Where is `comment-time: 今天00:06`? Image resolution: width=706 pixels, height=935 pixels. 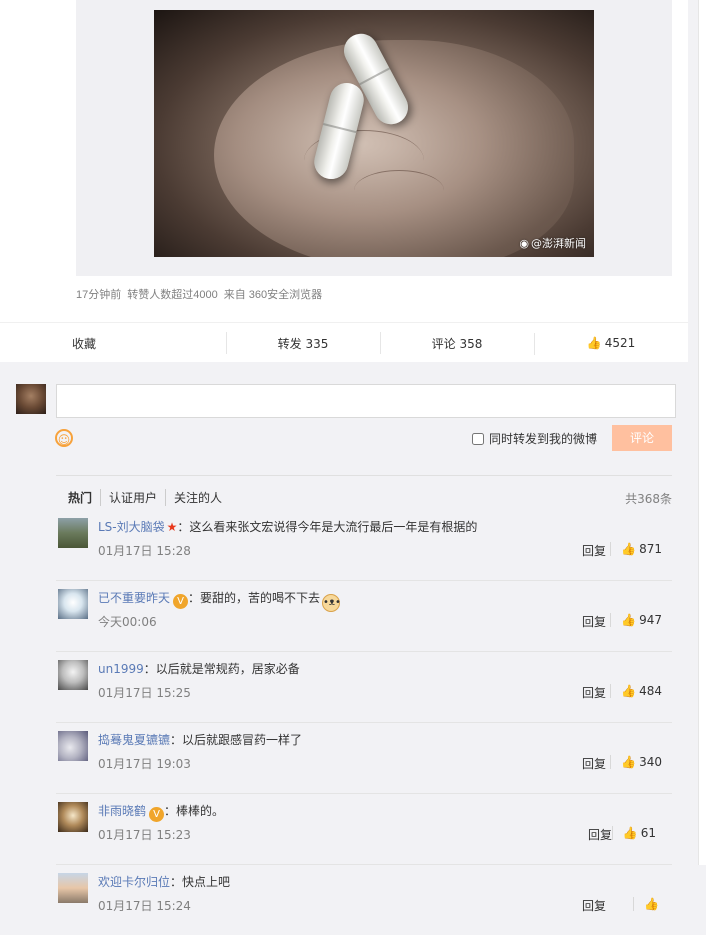 comment-time: 今天00:06 is located at coordinates (127, 622).